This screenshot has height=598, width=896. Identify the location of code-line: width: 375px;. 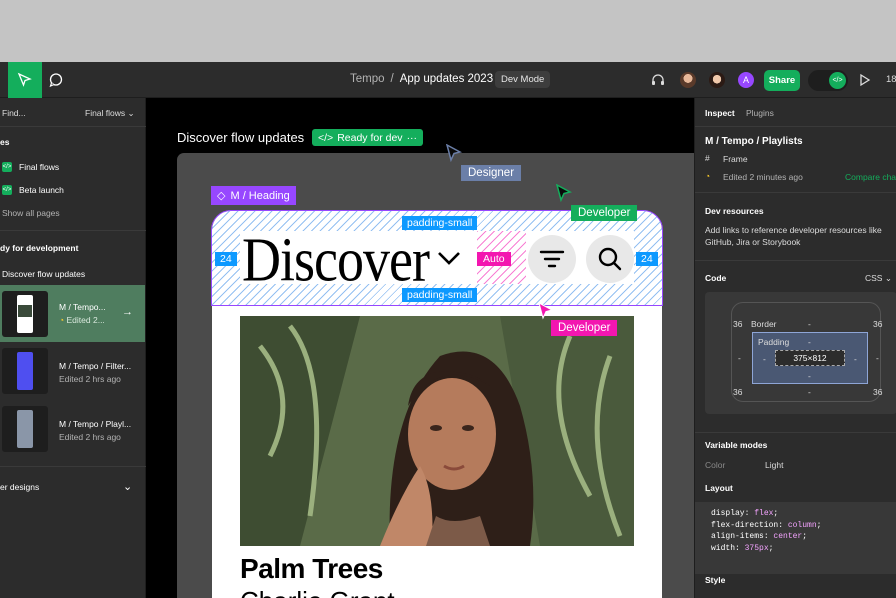
(742, 548).